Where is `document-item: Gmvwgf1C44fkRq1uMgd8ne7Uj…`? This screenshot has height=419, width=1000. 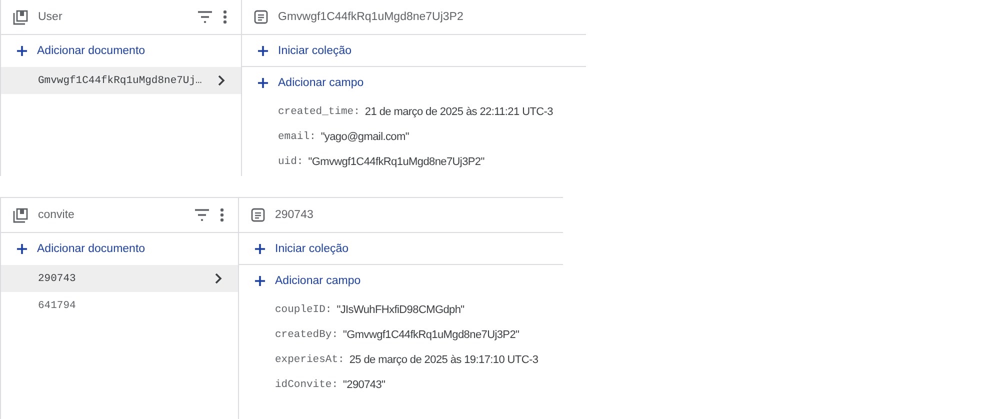 document-item: Gmvwgf1C44fkRq1uMgd8ne7Uj… is located at coordinates (121, 80).